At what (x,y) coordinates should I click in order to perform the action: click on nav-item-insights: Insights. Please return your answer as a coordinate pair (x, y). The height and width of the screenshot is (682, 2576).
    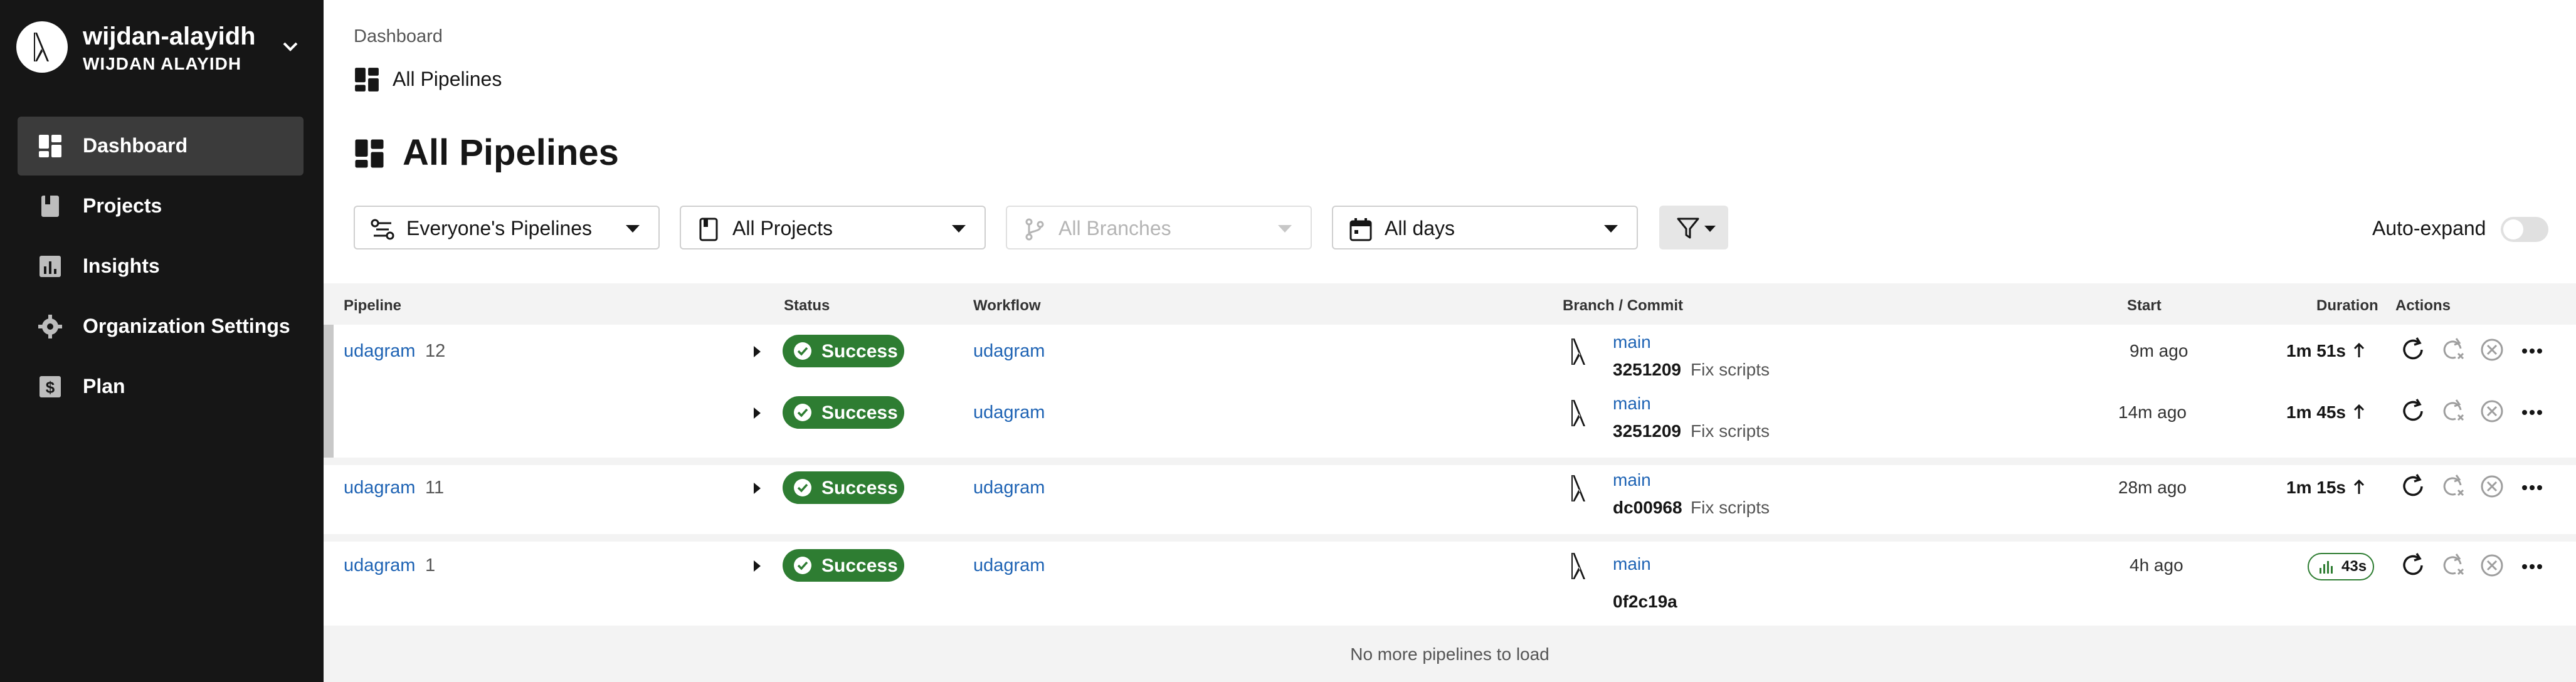
    Looking at the image, I should click on (161, 266).